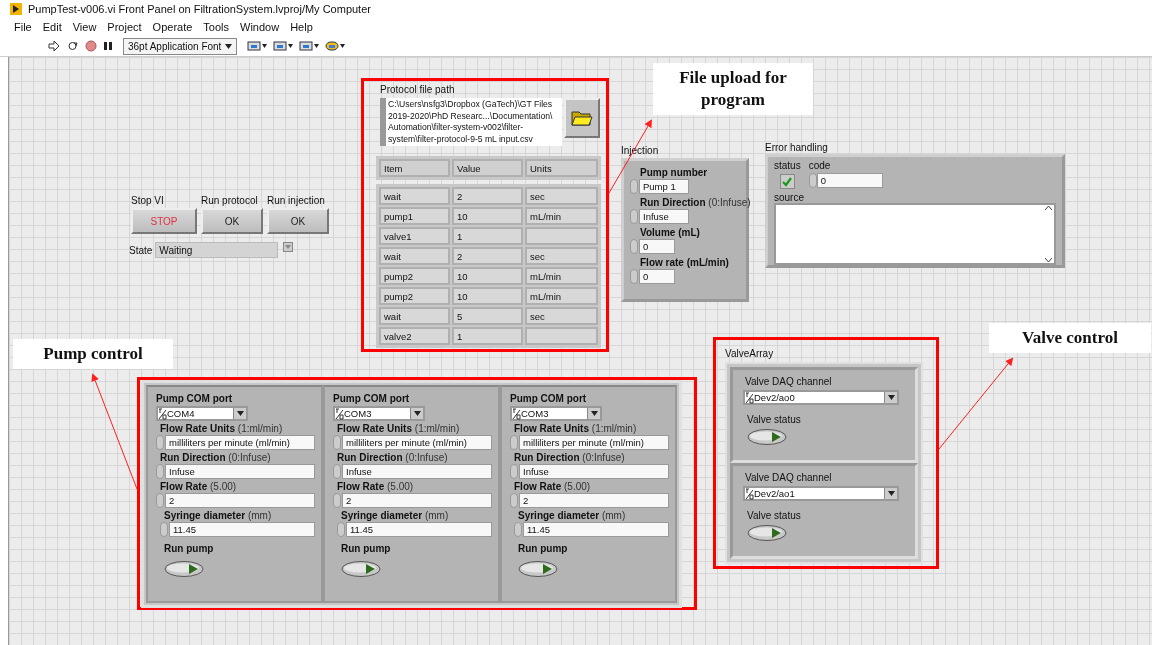 The width and height of the screenshot is (1152, 645). What do you see at coordinates (670, 232) in the screenshot?
I see `field-label: Volume (mL)` at bounding box center [670, 232].